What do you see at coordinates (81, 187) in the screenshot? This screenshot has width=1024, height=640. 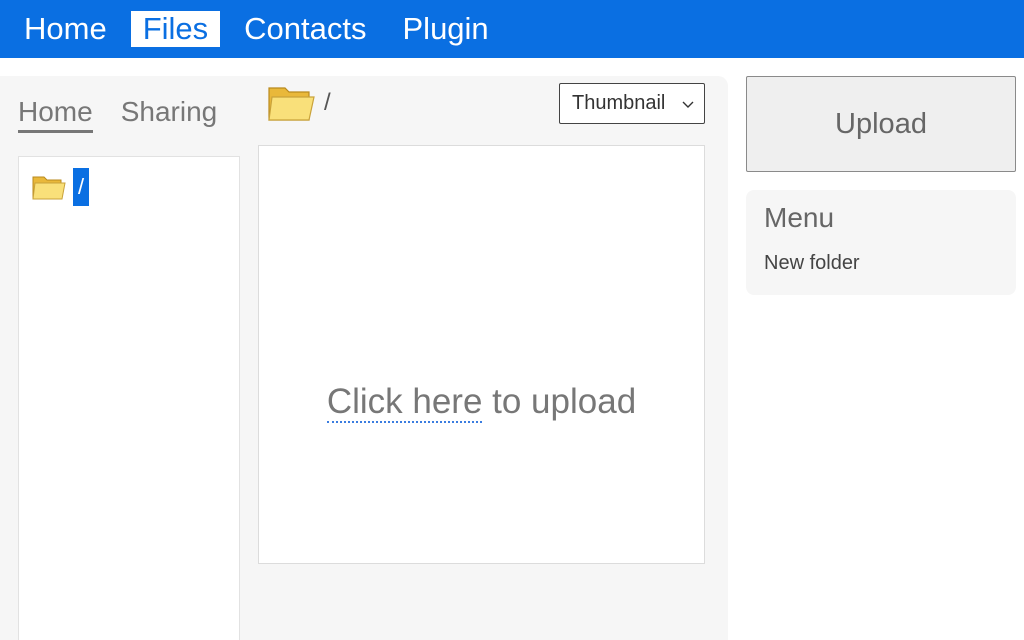 I see `tree-node-label: /` at bounding box center [81, 187].